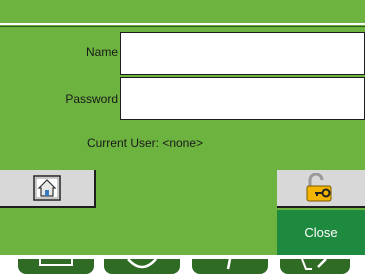  I want to click on home-button, so click(48, 189).